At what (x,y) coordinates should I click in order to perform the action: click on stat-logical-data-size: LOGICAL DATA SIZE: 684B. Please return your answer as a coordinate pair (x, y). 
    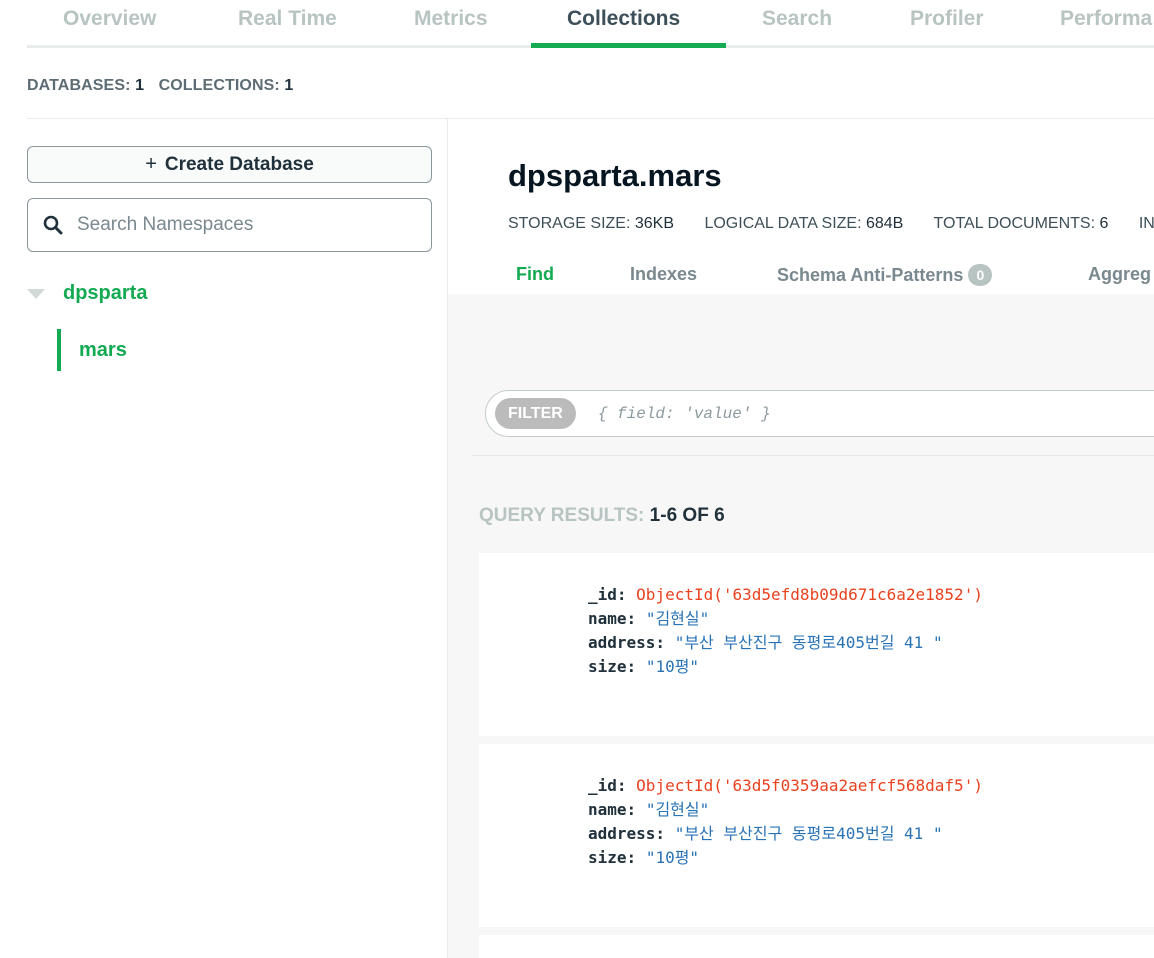
    Looking at the image, I should click on (803, 223).